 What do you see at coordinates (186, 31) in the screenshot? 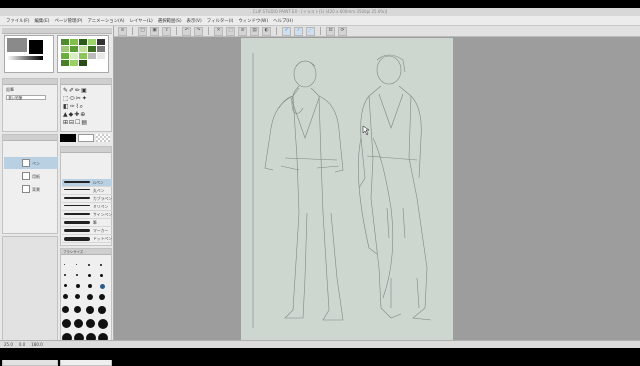
I see `undo-icon: ↶` at bounding box center [186, 31].